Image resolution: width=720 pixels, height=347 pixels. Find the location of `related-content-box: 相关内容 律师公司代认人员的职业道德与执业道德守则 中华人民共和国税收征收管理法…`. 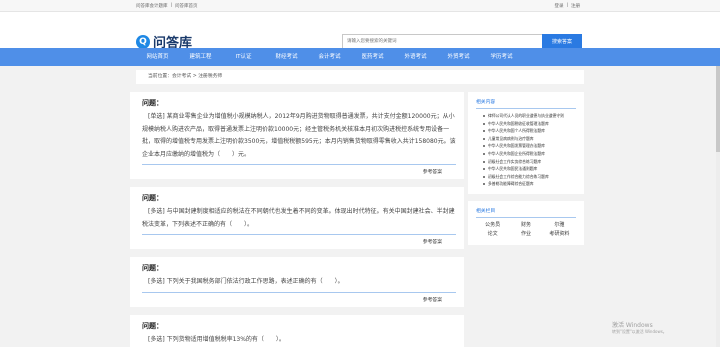

related-content-box: 相关内容 律师公司代认人员的职业道德与执业道德守则 中华人民共和国税收征收管理法… is located at coordinates (526, 143).